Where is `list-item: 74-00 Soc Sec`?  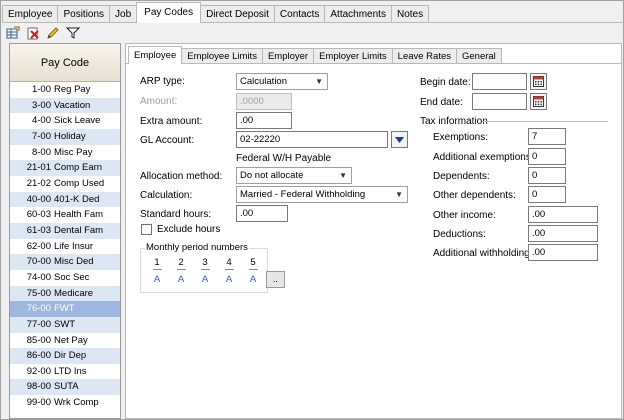
list-item: 74-00 Soc Sec is located at coordinates (65, 278).